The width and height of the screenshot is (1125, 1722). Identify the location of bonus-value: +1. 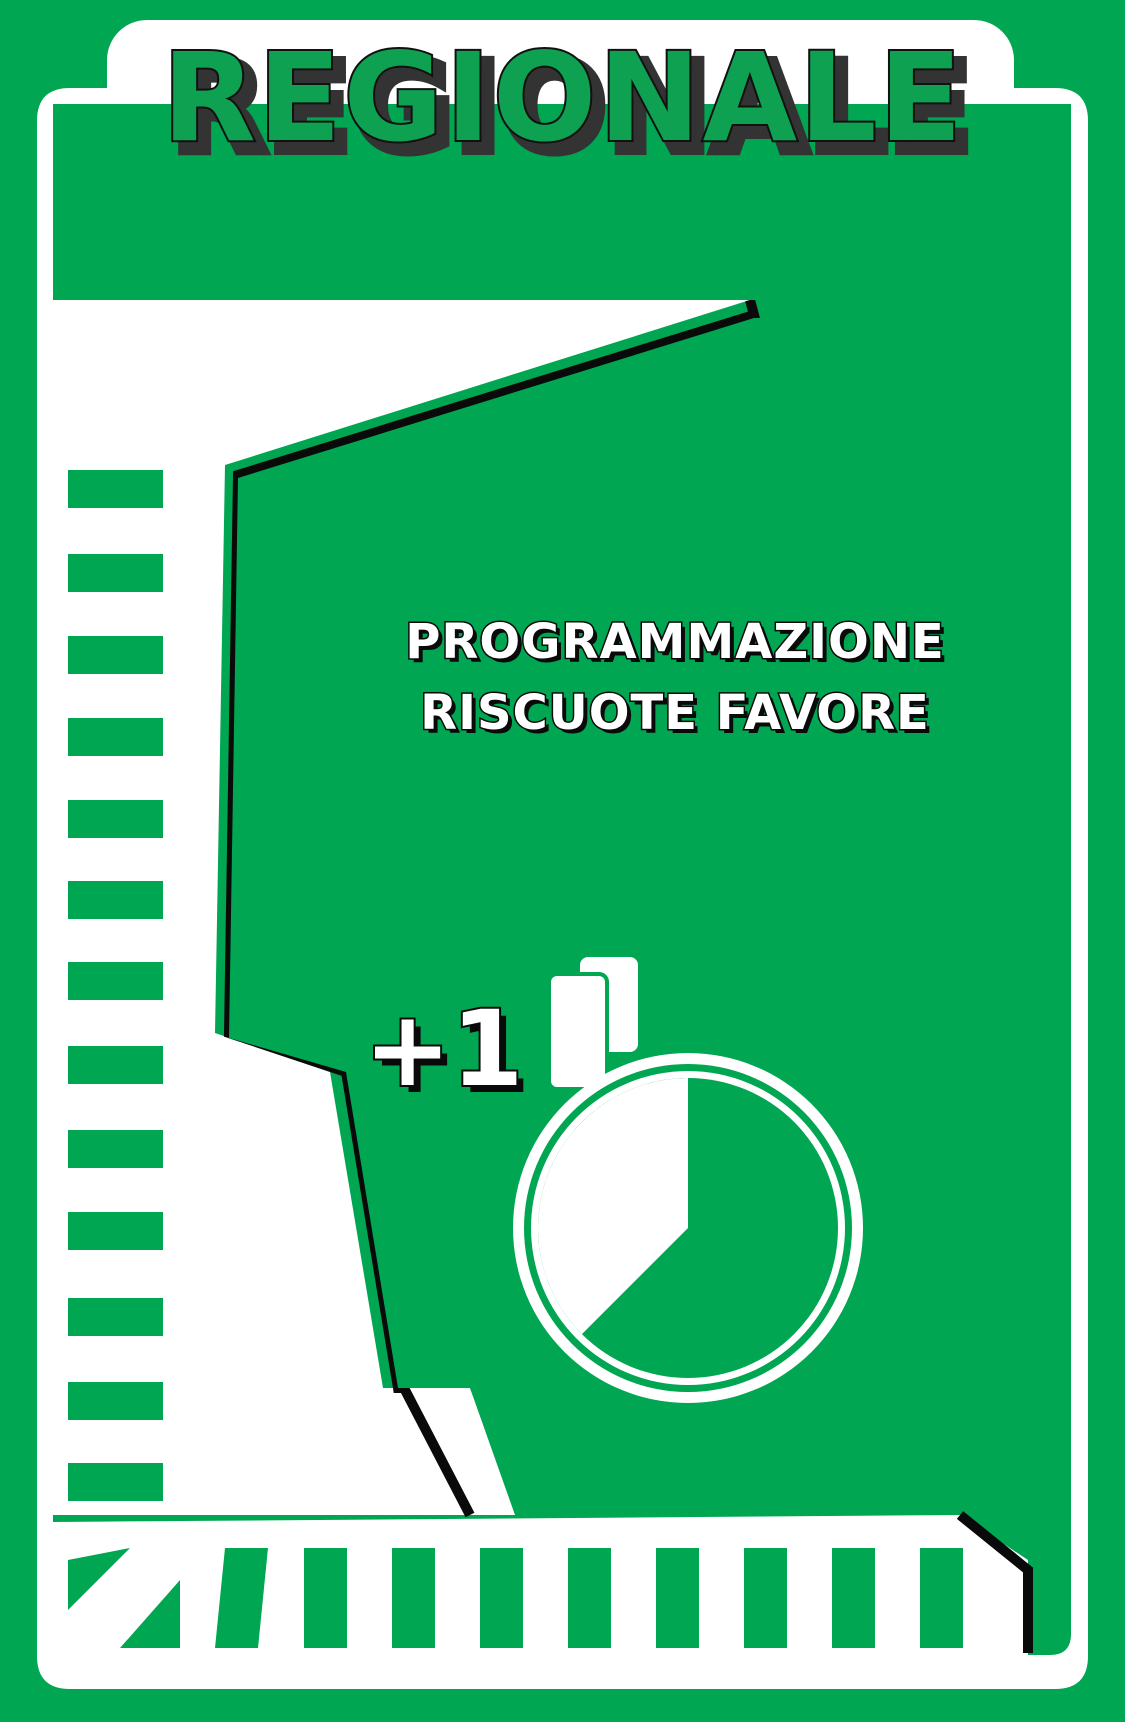
(444, 1049).